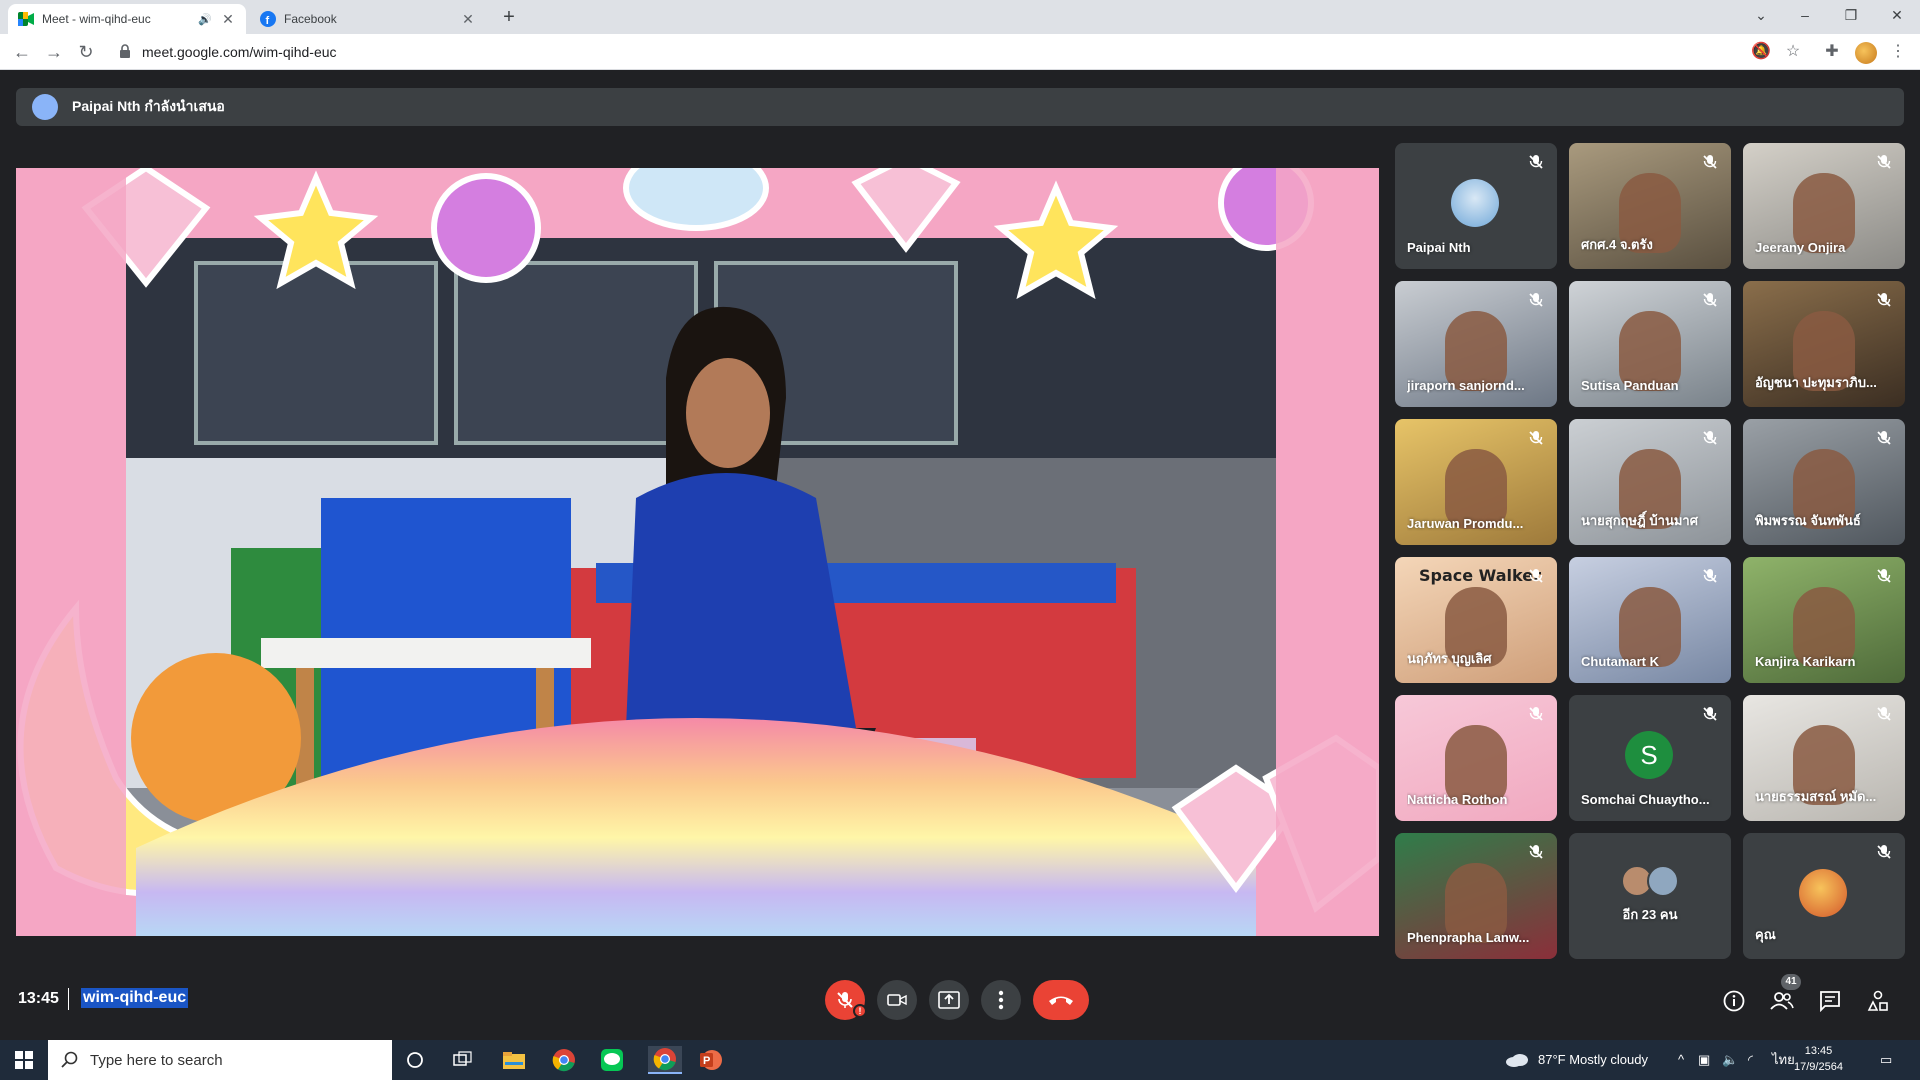 The height and width of the screenshot is (1080, 1920). I want to click on participant-tile: พิมพรรณ จันทพันธ์, so click(1824, 482).